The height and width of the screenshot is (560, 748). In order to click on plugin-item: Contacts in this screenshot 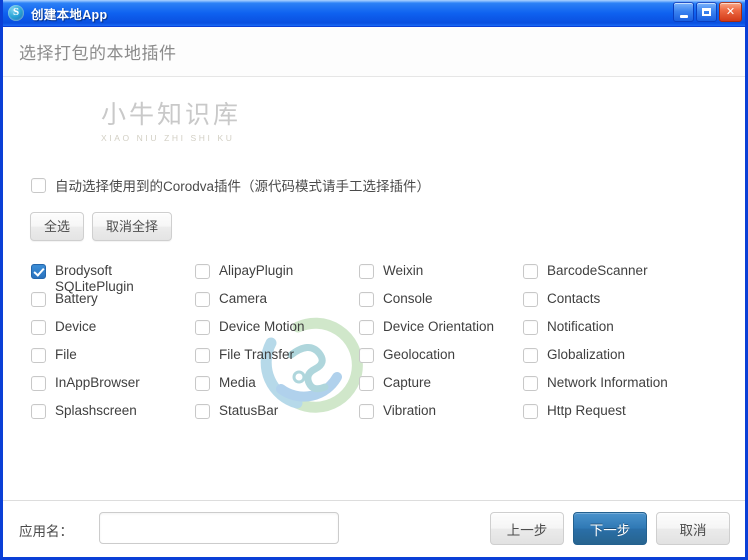, I will do `click(561, 299)`.